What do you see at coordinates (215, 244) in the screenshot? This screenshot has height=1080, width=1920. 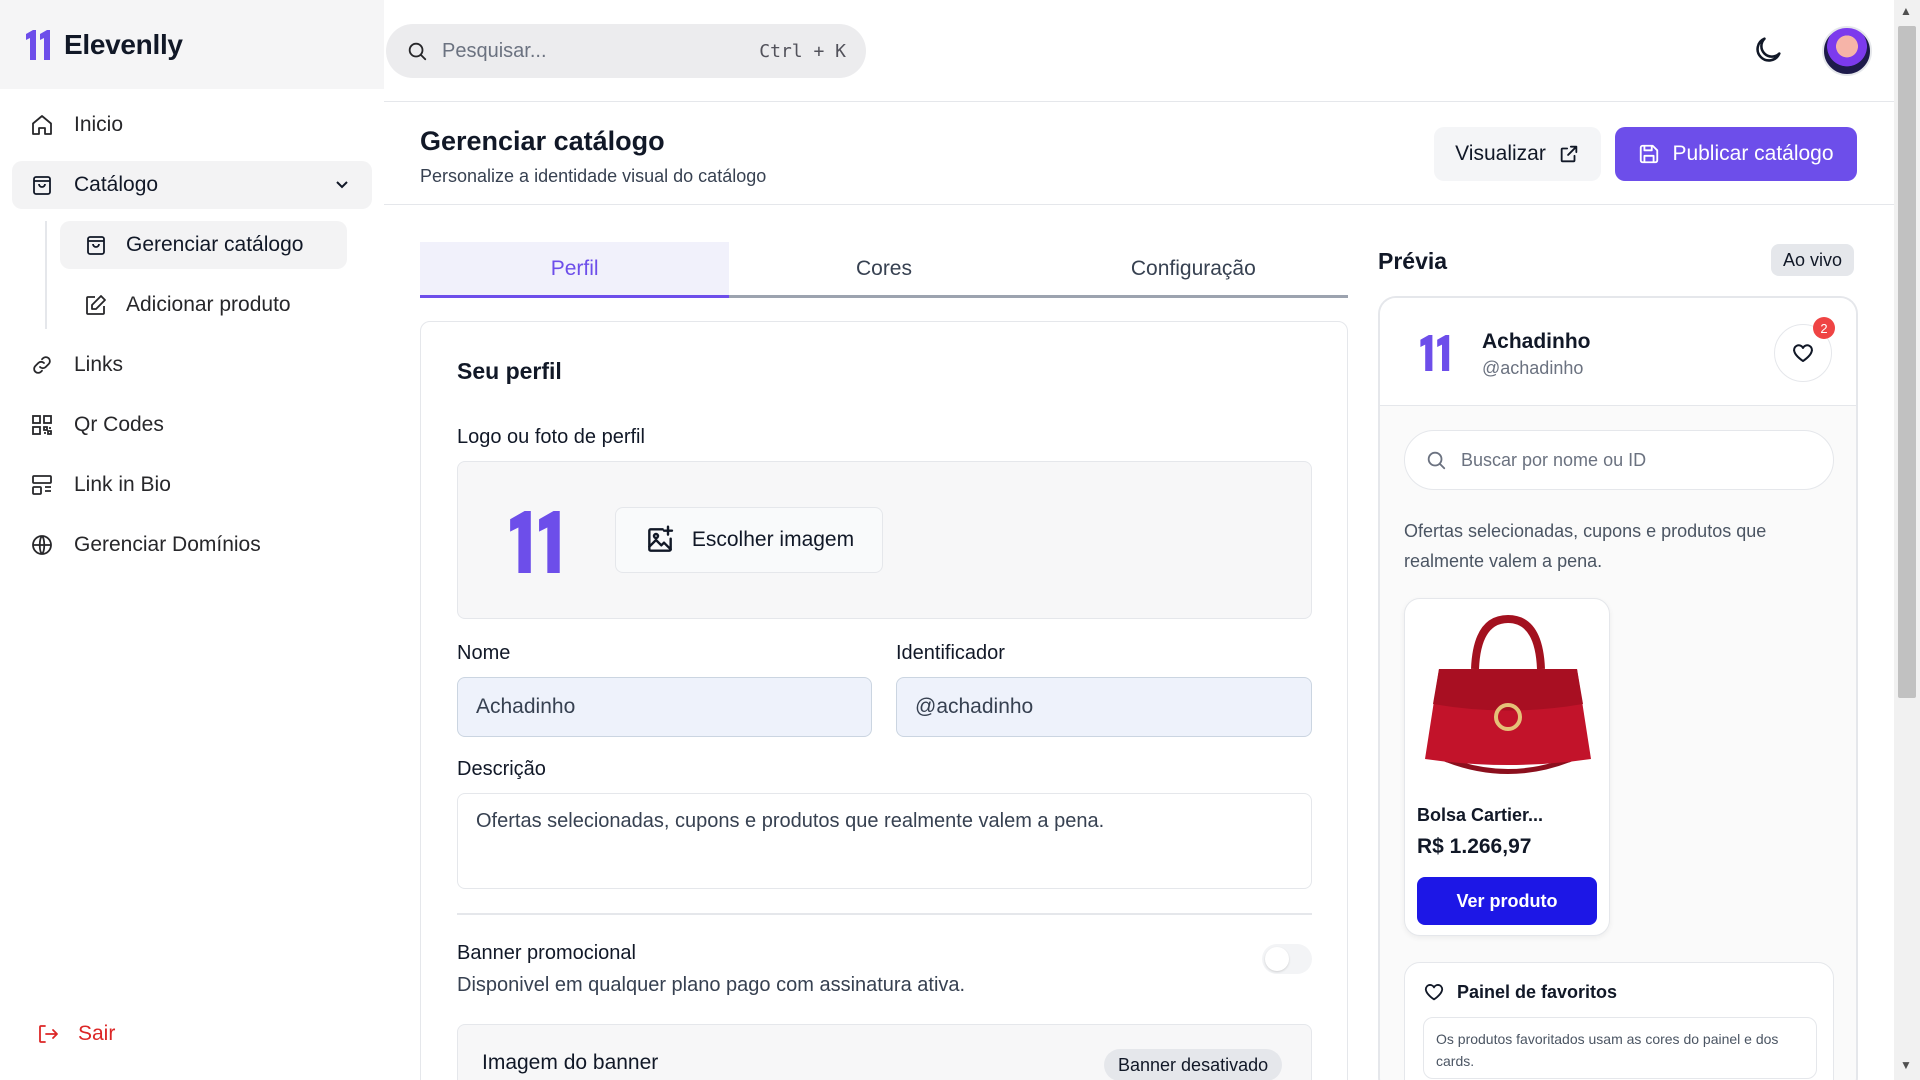 I see `sidebar-subitem-label: Gerenciar catálogo` at bounding box center [215, 244].